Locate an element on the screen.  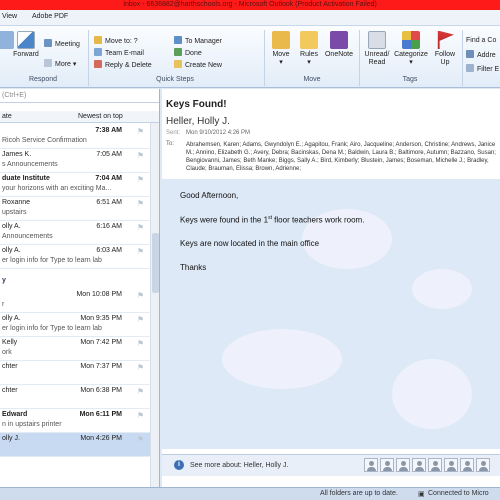
tab-view: View is located at coordinates (9, 16).